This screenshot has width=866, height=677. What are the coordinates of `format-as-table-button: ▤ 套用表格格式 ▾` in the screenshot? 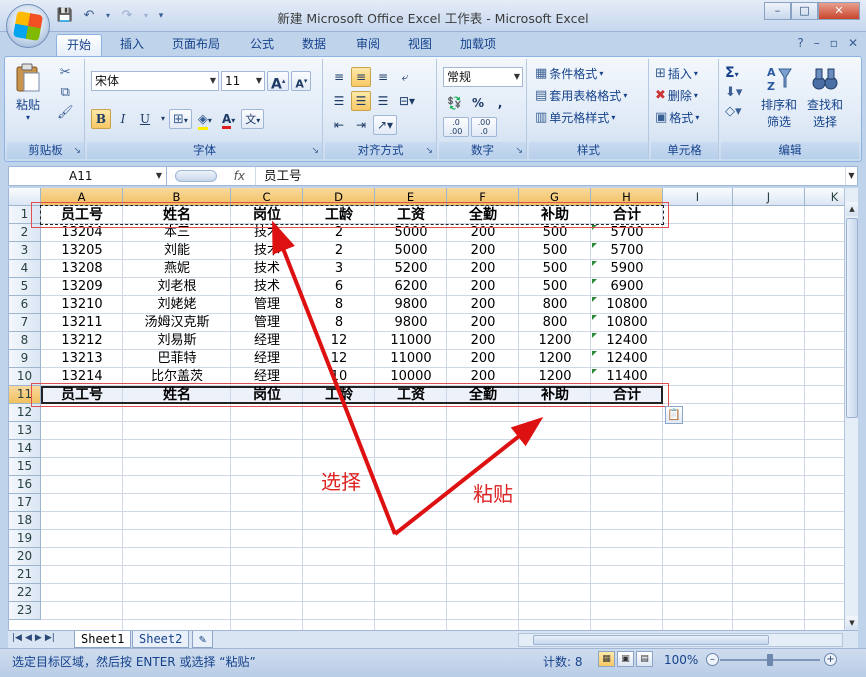 It's located at (581, 95).